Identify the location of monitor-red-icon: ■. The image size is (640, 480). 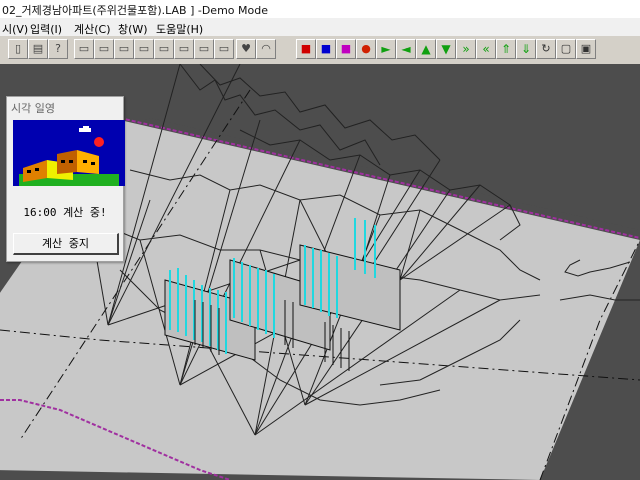
(306, 49).